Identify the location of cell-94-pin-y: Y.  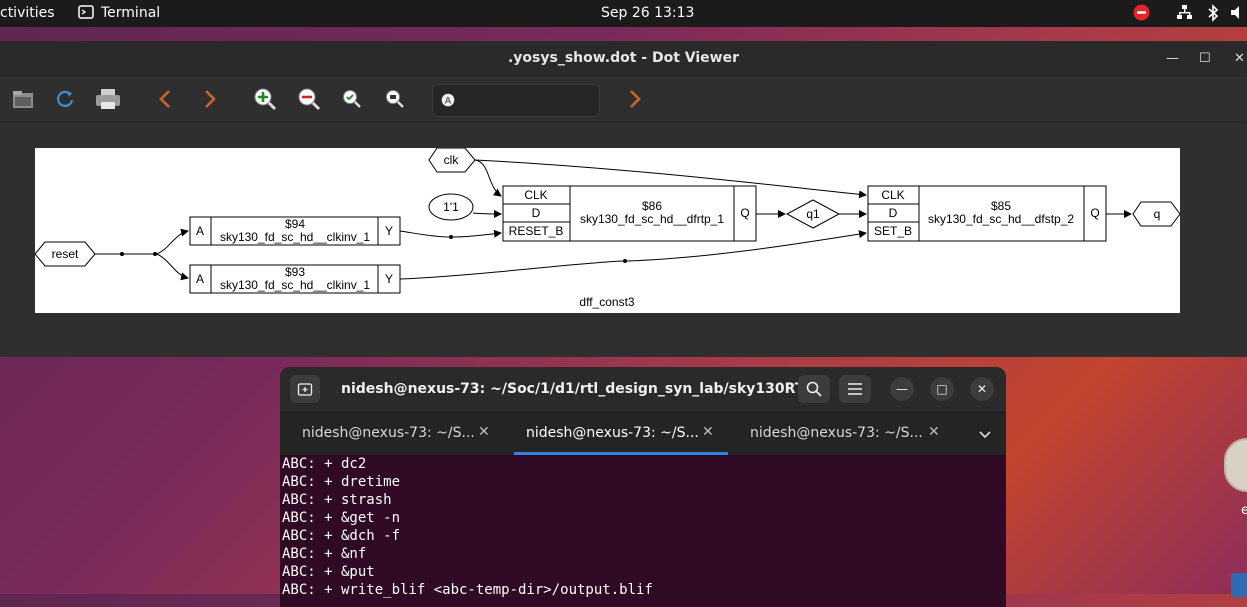
(389, 231).